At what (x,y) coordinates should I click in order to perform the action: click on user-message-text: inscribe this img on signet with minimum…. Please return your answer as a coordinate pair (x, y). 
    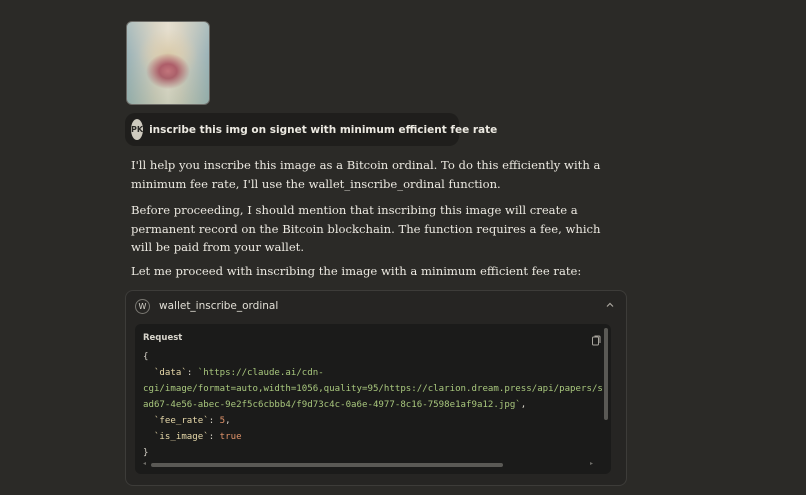
    Looking at the image, I should click on (323, 129).